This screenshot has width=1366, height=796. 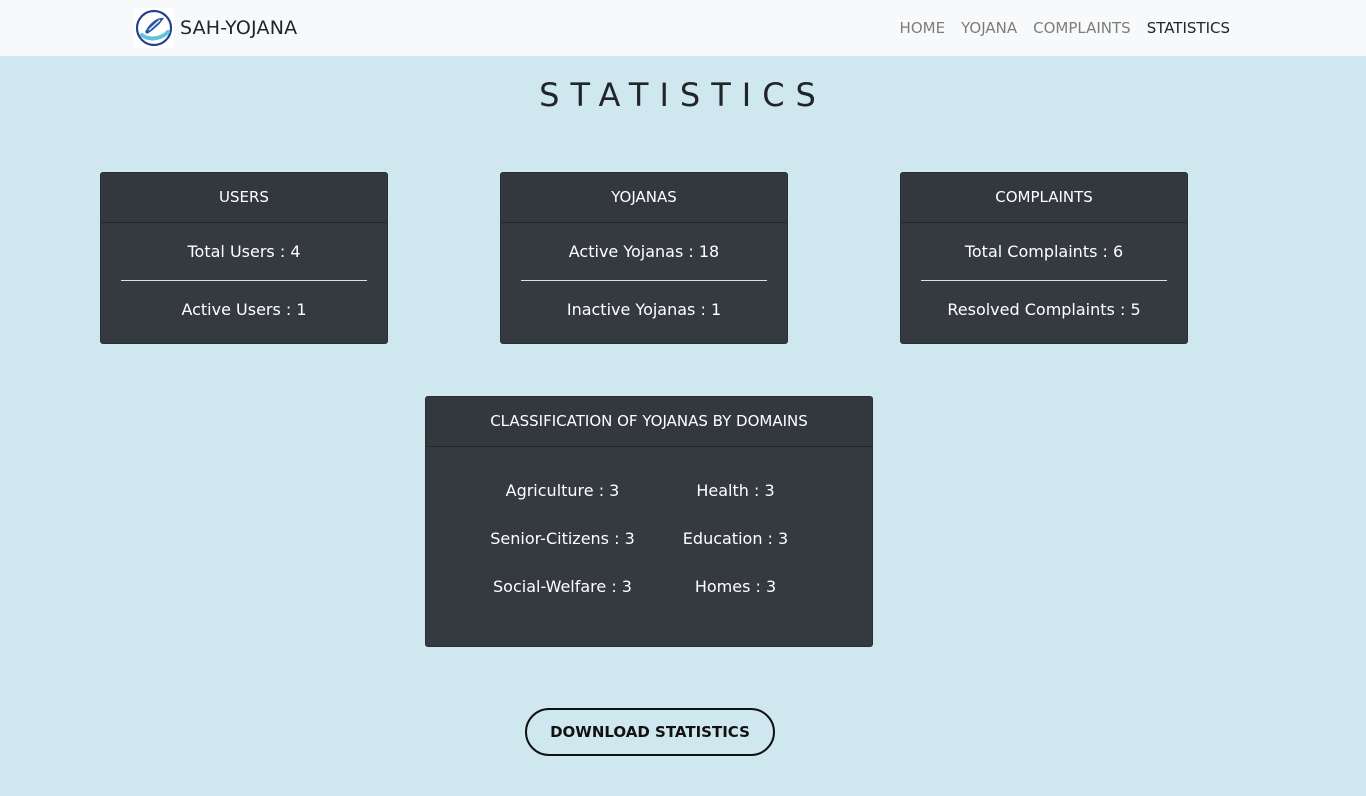 I want to click on domain-senior-citizens: Senior-Citizens : 3, so click(x=562, y=538).